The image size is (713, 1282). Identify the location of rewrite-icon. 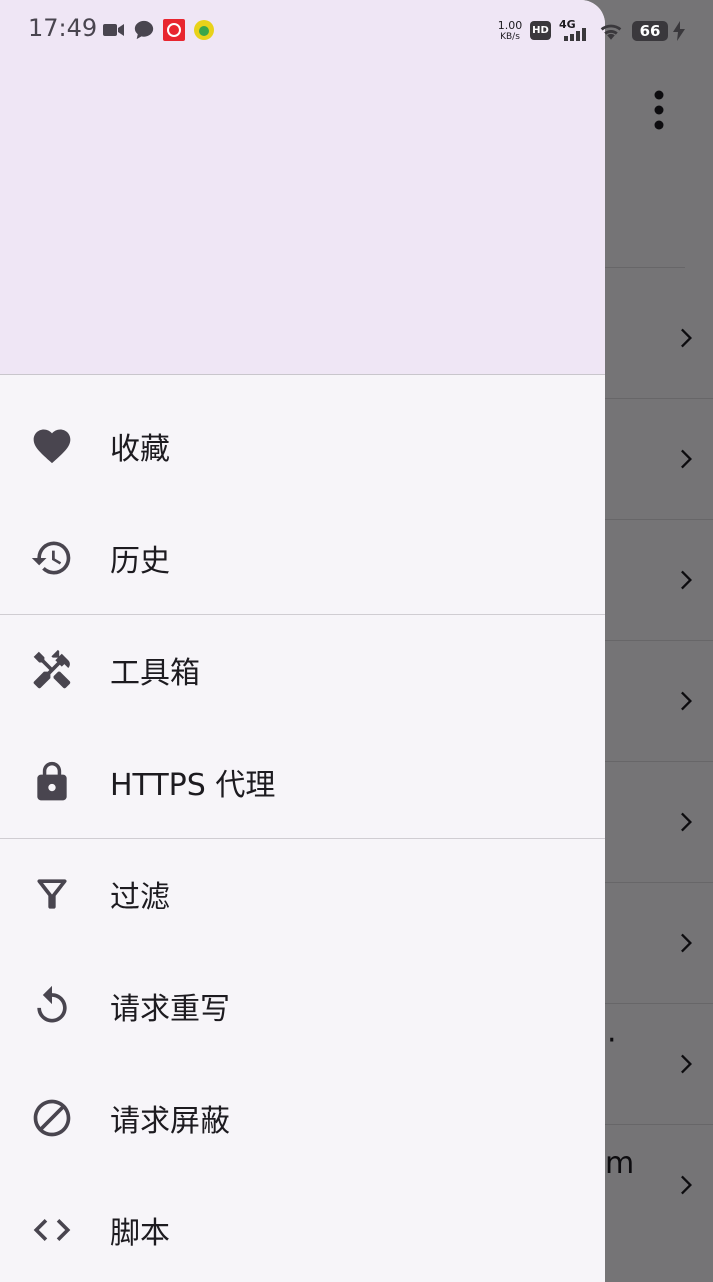
(52, 1004).